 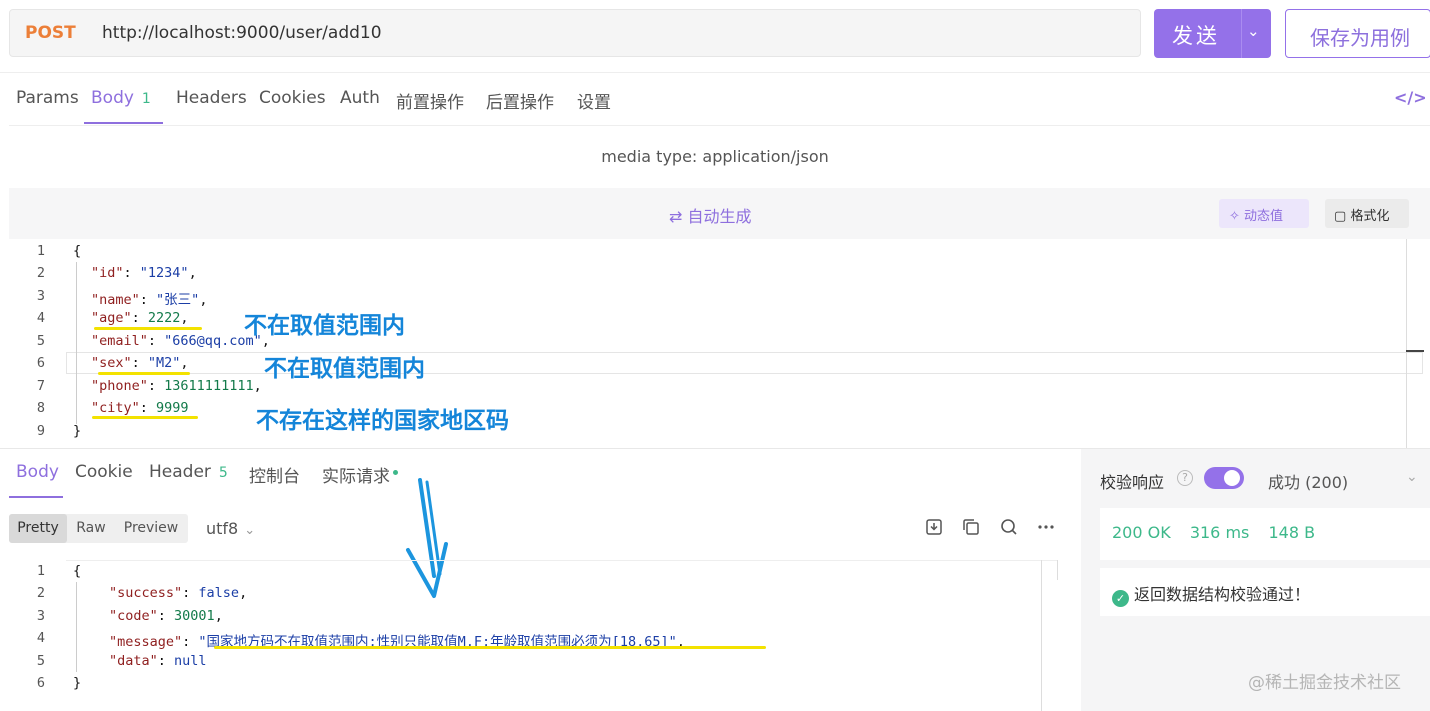 I want to click on format-label: 格式化, so click(x=1370, y=216).